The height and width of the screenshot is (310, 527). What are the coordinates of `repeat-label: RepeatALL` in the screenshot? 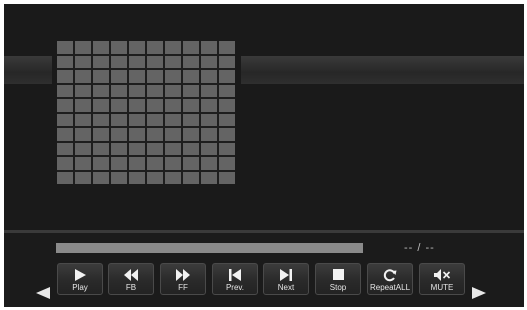 It's located at (390, 287).